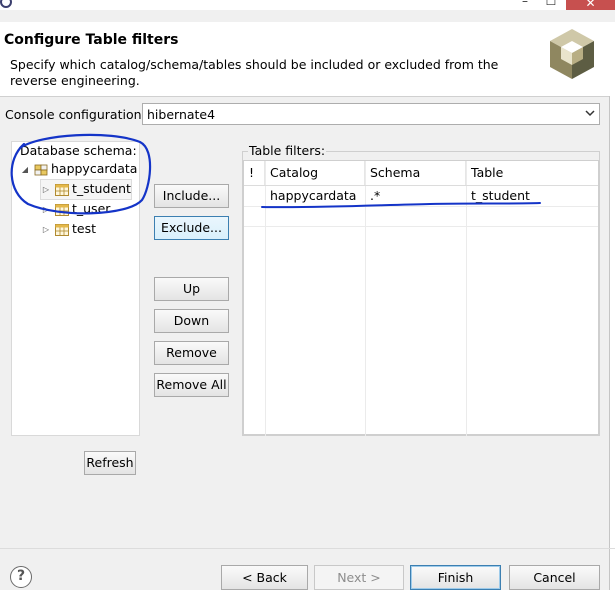 This screenshot has width=615, height=590. I want to click on remove-button: Remove, so click(191, 353).